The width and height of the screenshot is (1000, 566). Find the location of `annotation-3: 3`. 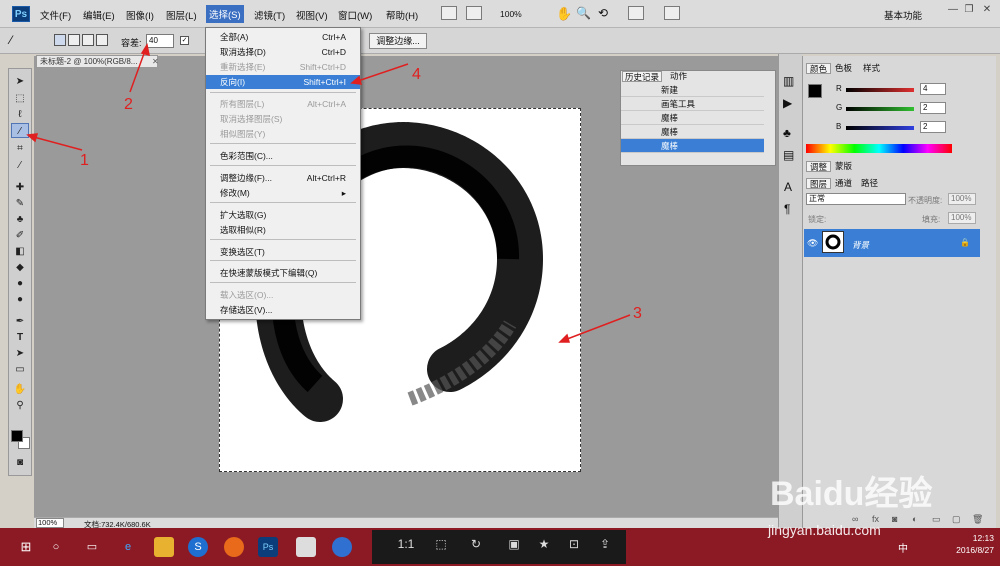

annotation-3: 3 is located at coordinates (637, 313).